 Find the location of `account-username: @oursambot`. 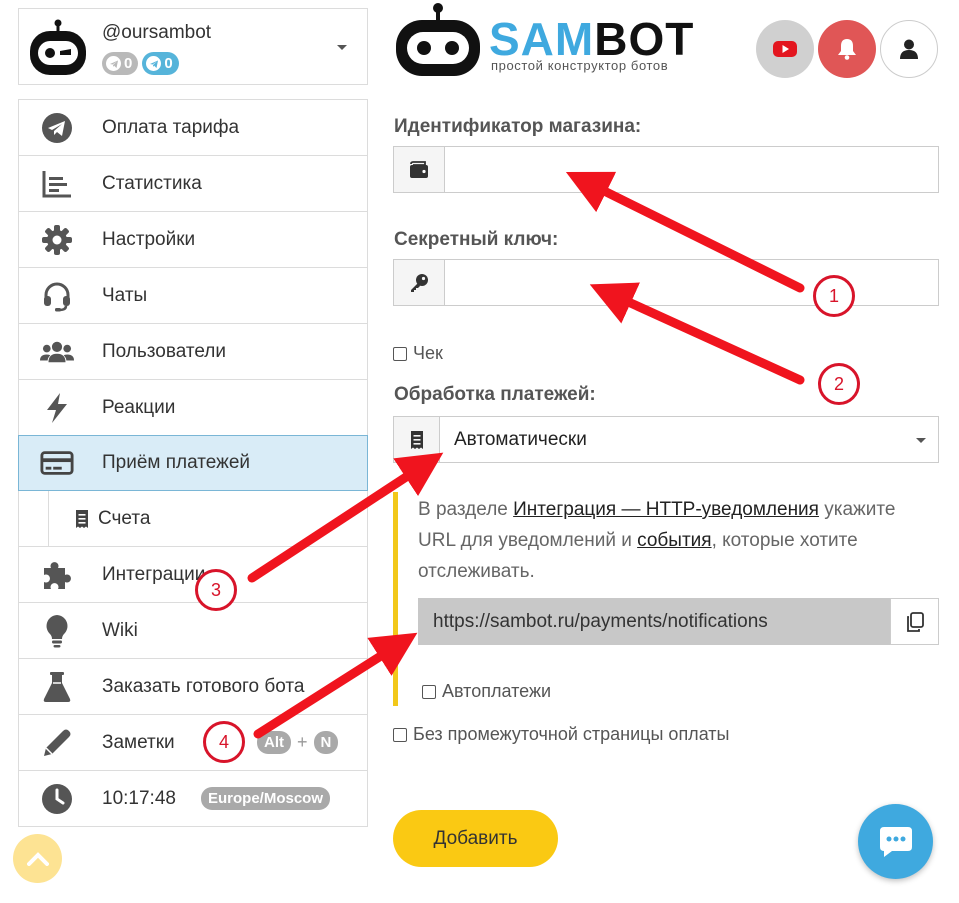

account-username: @oursambot is located at coordinates (157, 32).